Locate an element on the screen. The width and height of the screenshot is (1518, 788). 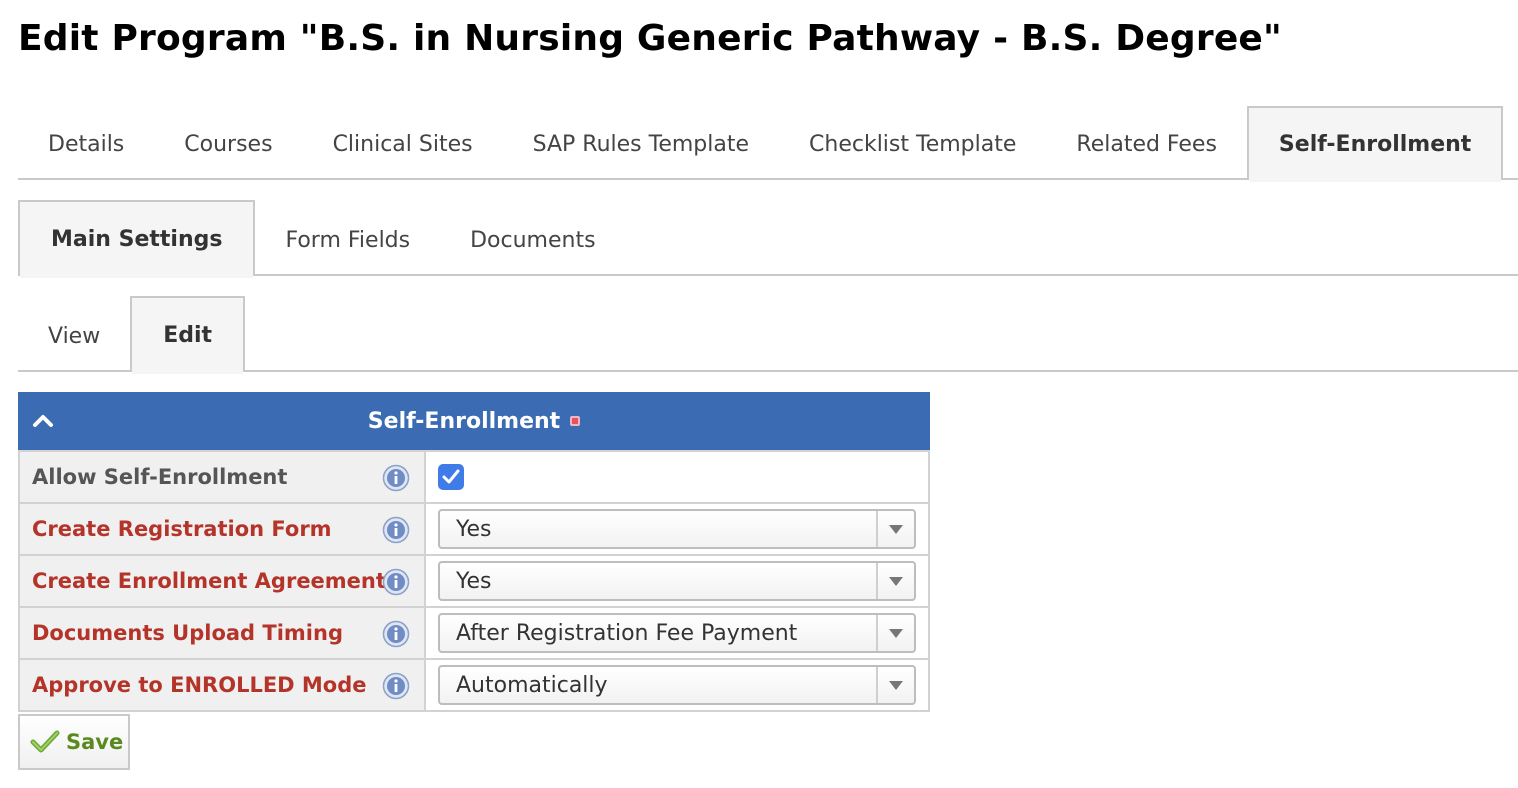
field-label: Create Enrollment Agreement is located at coordinates (209, 581).